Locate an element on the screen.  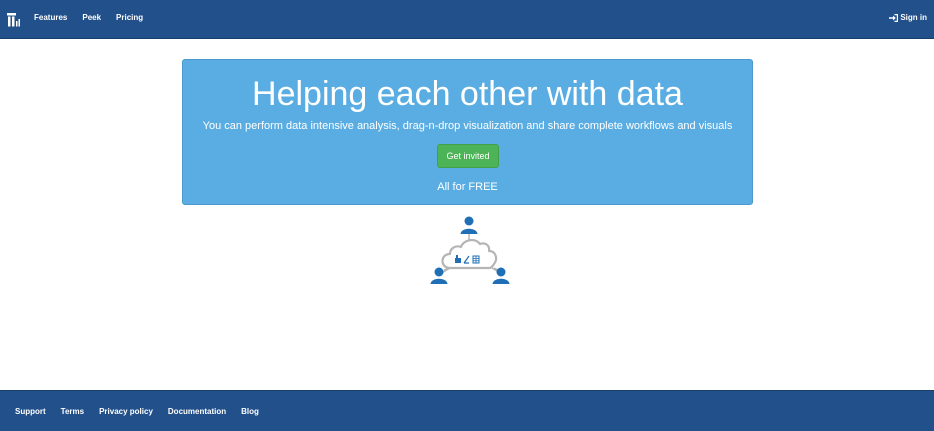
nav-link-features: Features is located at coordinates (50, 17).